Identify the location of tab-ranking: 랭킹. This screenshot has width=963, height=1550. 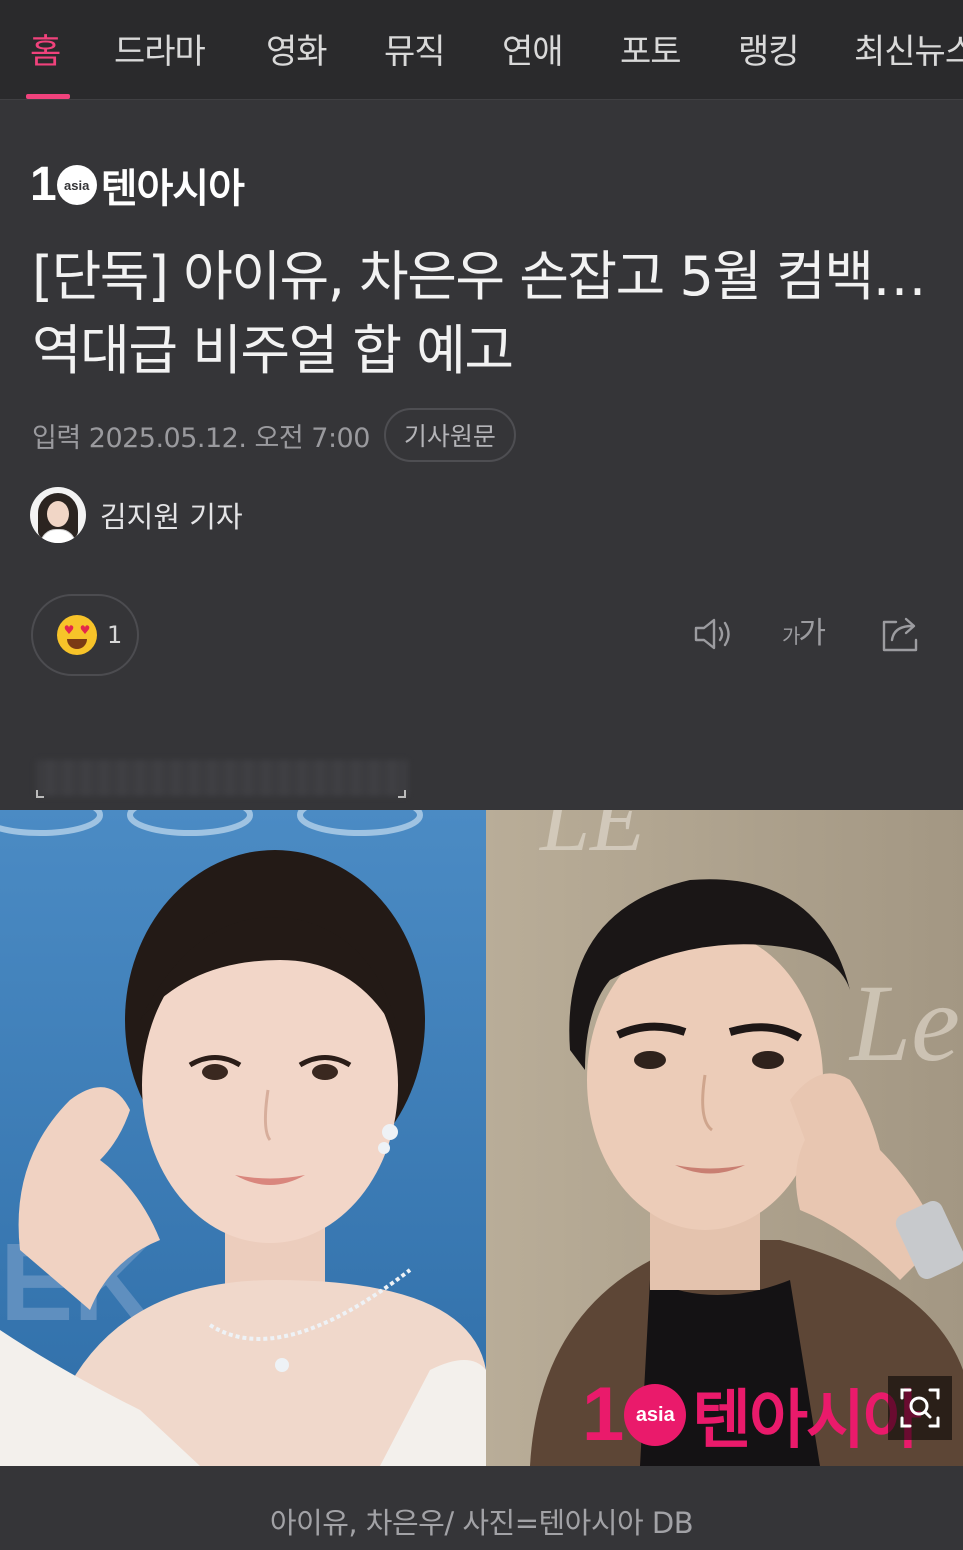
(769, 48).